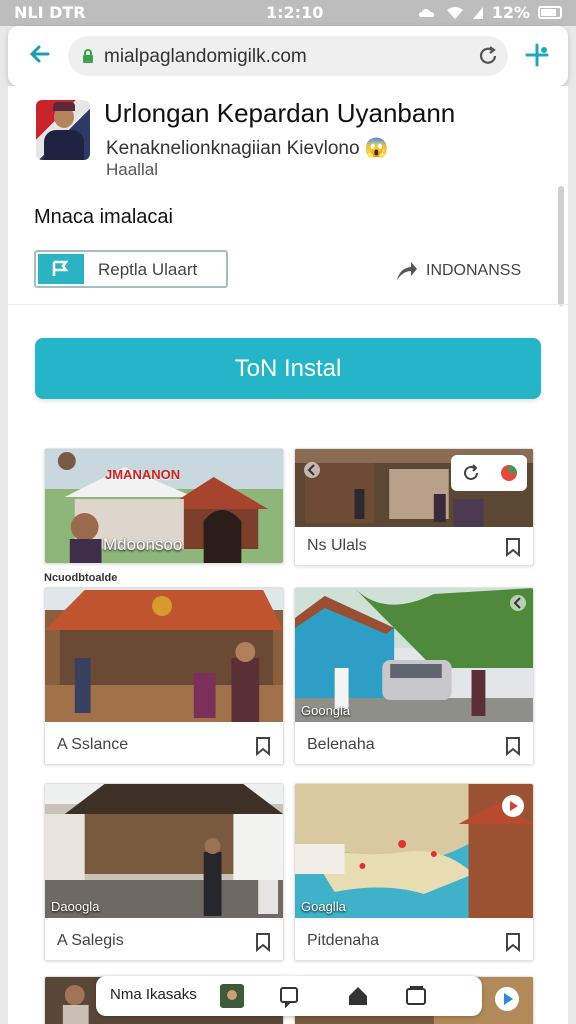 The width and height of the screenshot is (576, 1024). Describe the element at coordinates (143, 474) in the screenshot. I see `banner-text: JMANANON` at that location.